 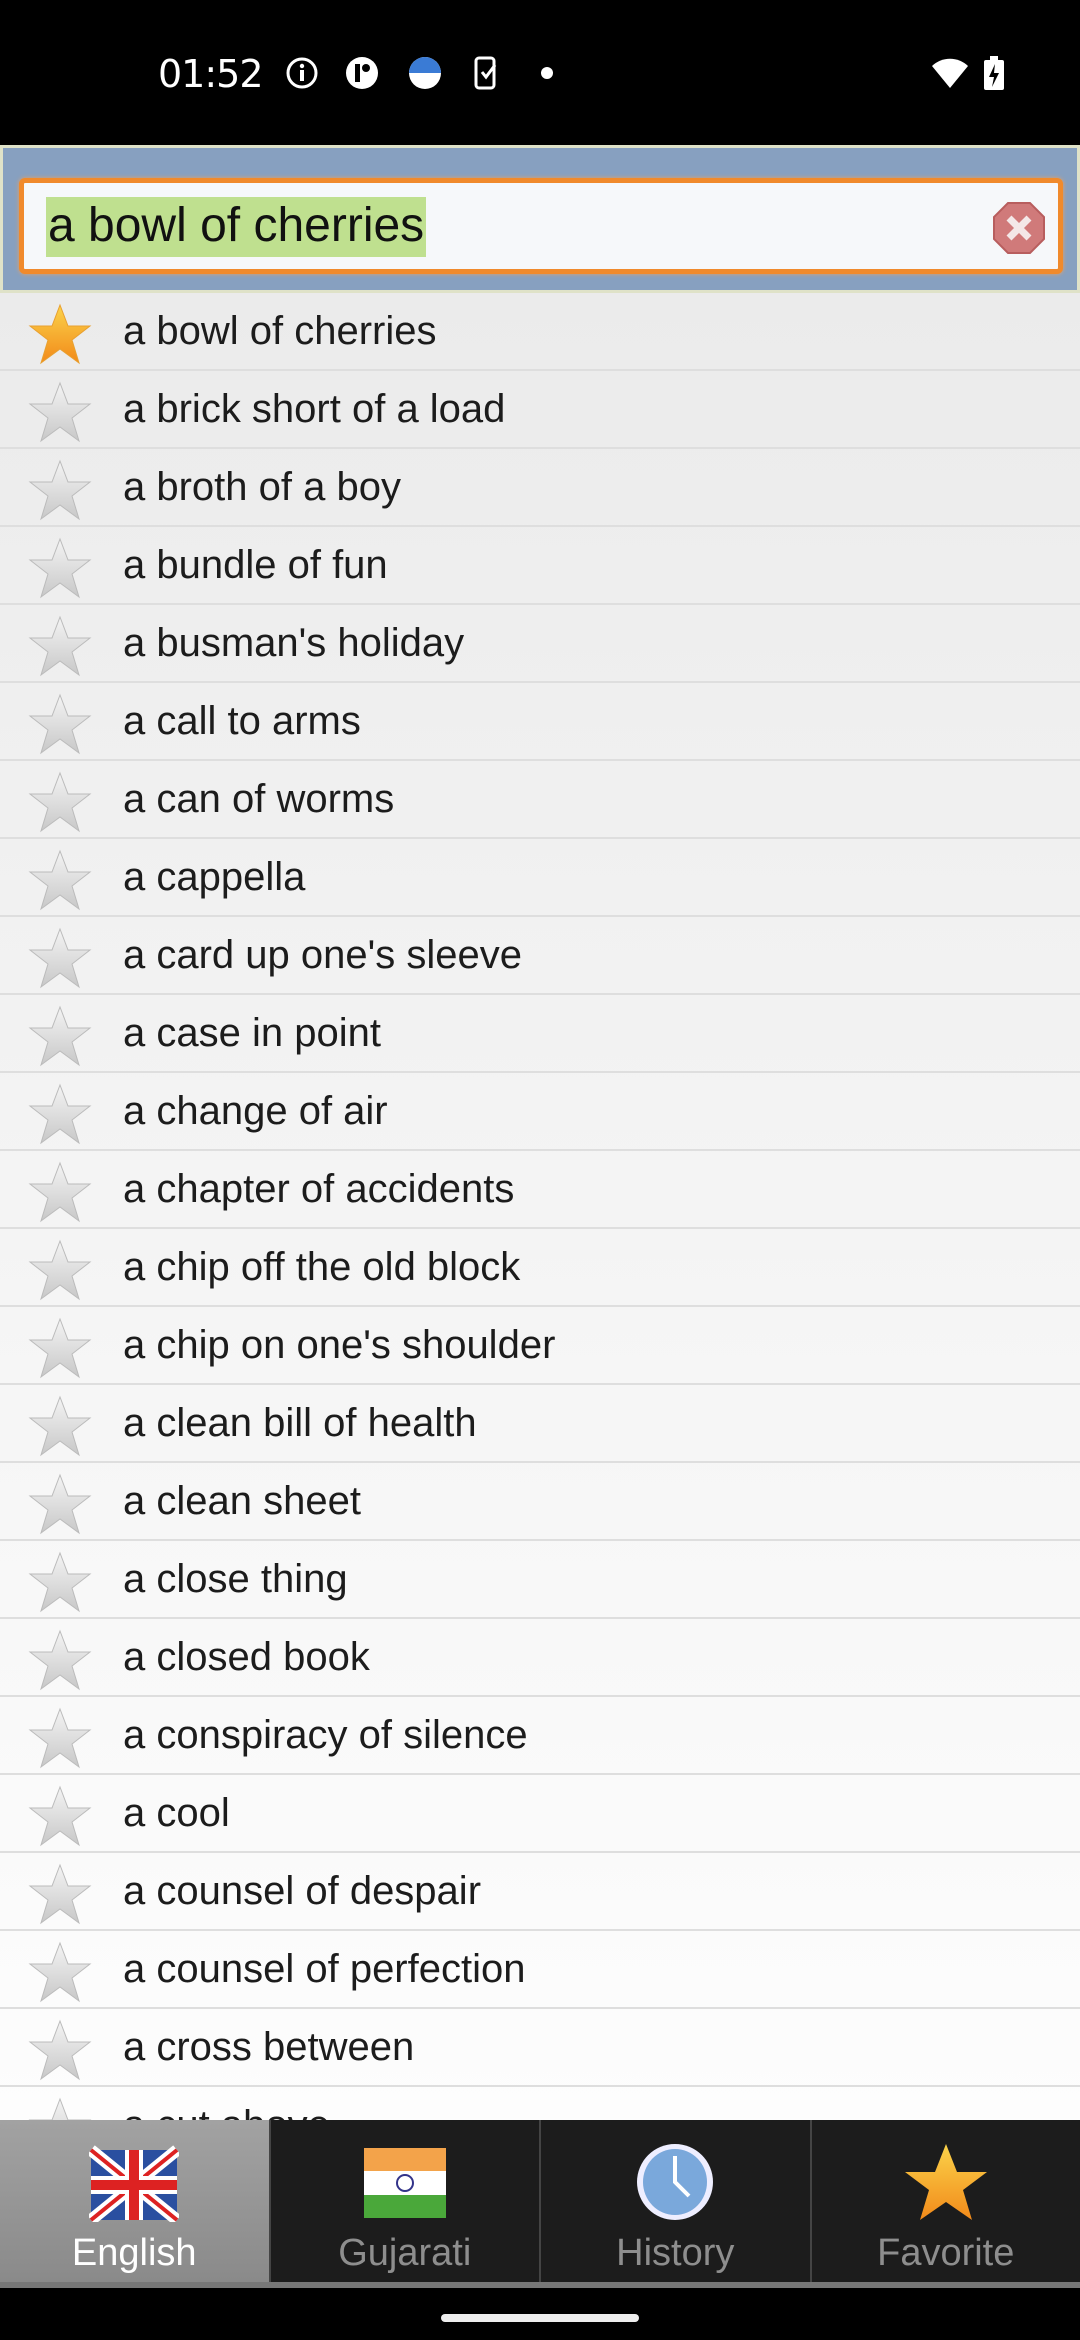 I want to click on home-indicator, so click(x=540, y=2318).